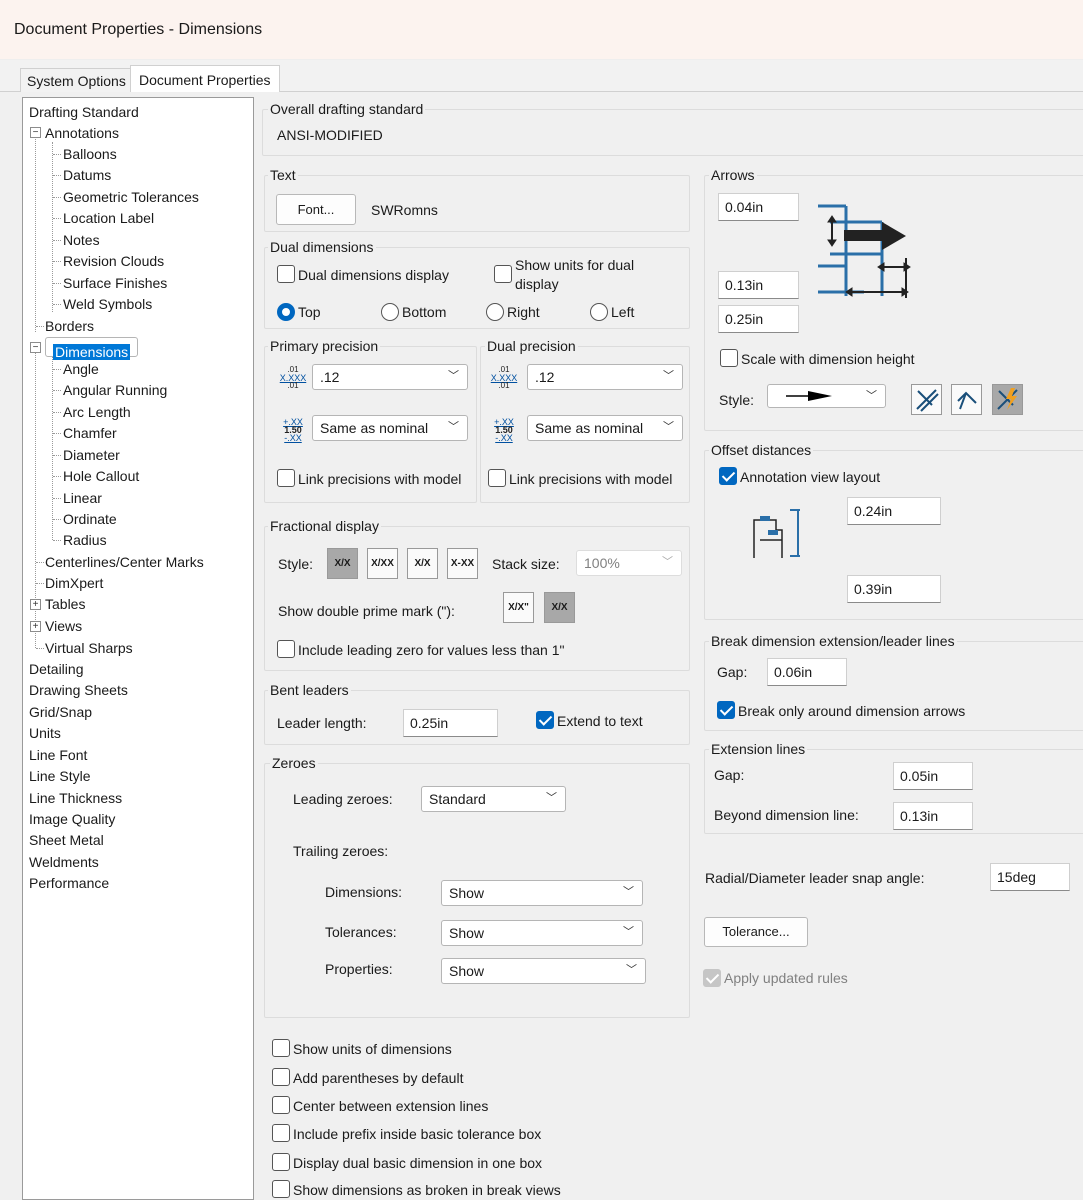 This screenshot has height=1200, width=1083. Describe the element at coordinates (286, 649) in the screenshot. I see `leading-zero-checkbox` at that location.